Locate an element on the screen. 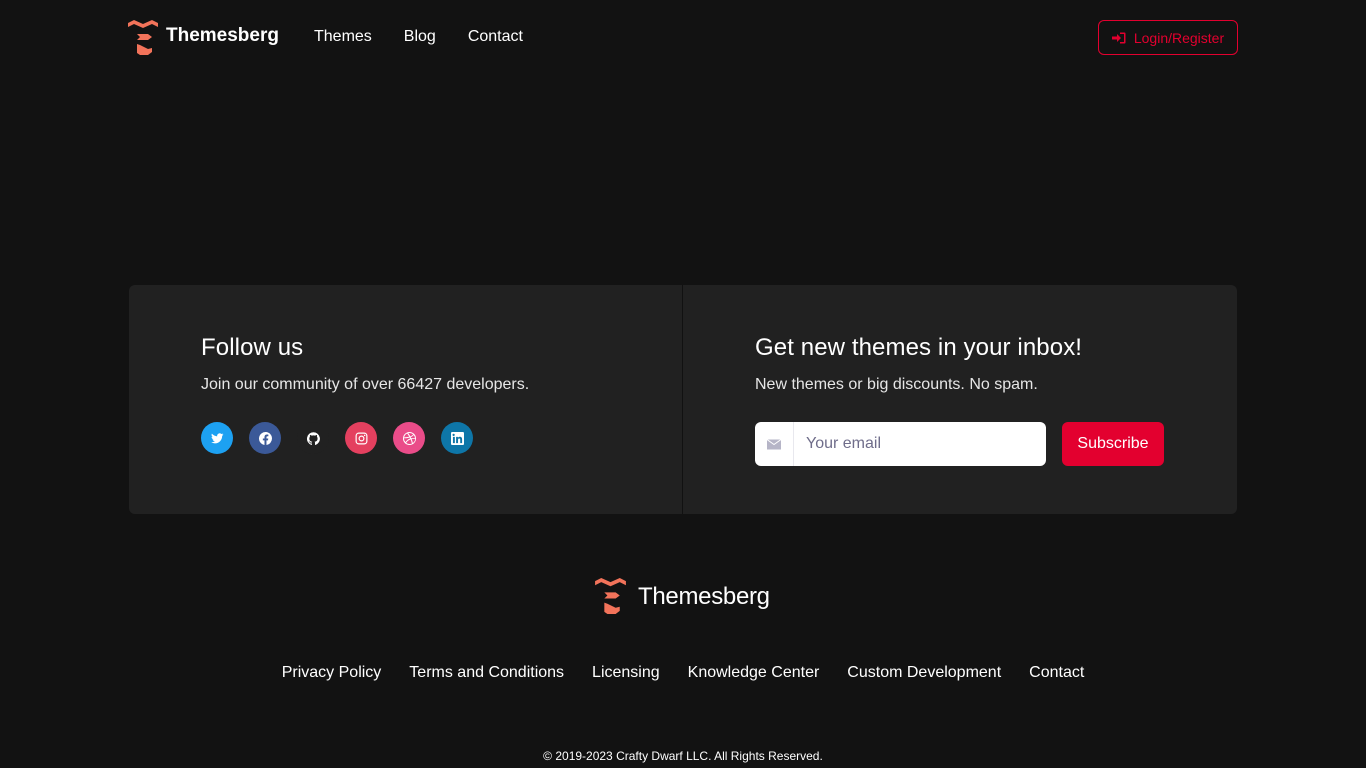  sign-in-icon is located at coordinates (1118, 37).